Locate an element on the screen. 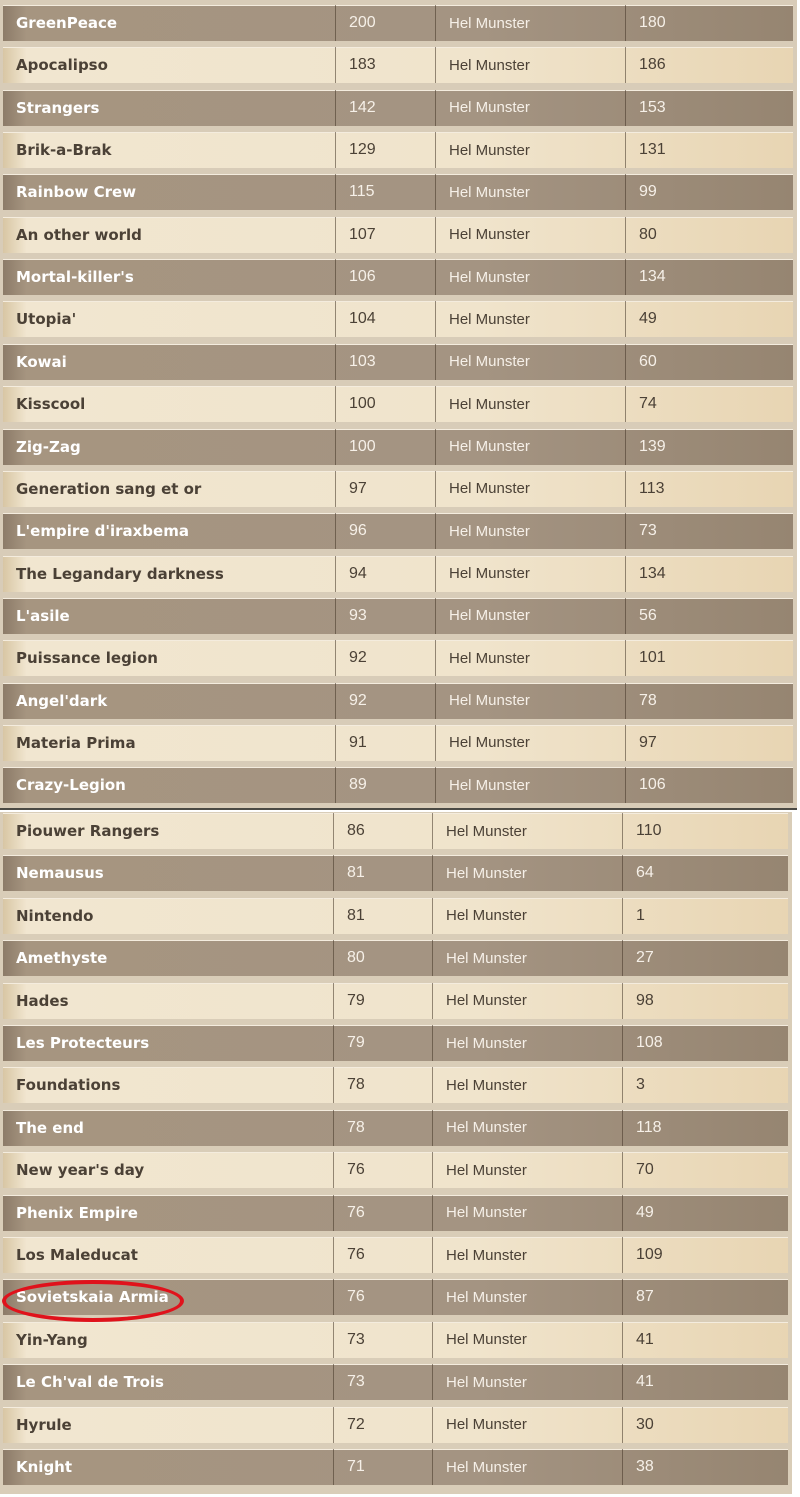 This screenshot has height=1497, width=800. table-row: Kisscool 100 Hel Munster 74 is located at coordinates (398, 404).